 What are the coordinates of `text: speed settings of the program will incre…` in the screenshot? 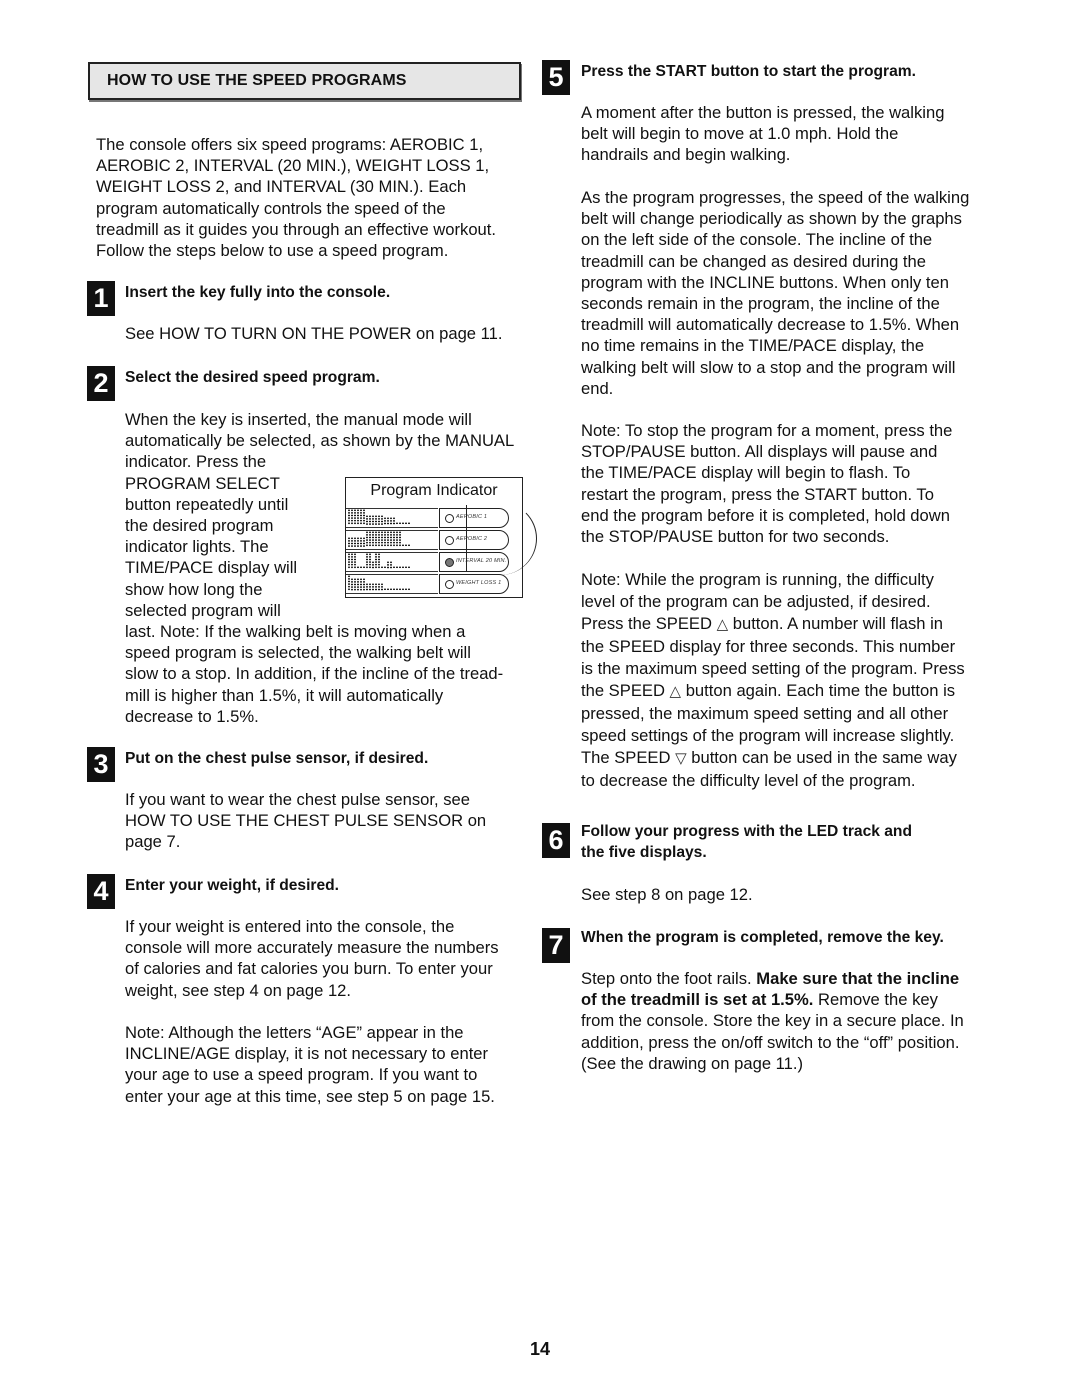 It's located at (768, 735).